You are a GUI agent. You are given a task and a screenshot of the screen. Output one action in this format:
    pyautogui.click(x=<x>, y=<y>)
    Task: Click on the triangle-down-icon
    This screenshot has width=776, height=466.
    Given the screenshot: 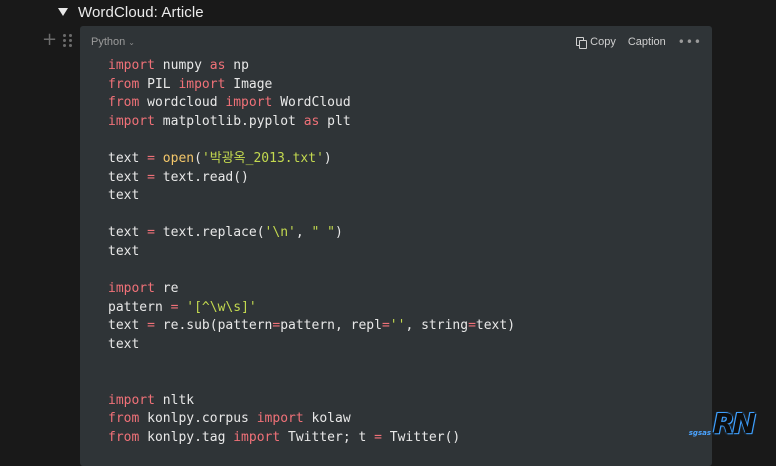 What is the action you would take?
    pyautogui.click(x=63, y=12)
    